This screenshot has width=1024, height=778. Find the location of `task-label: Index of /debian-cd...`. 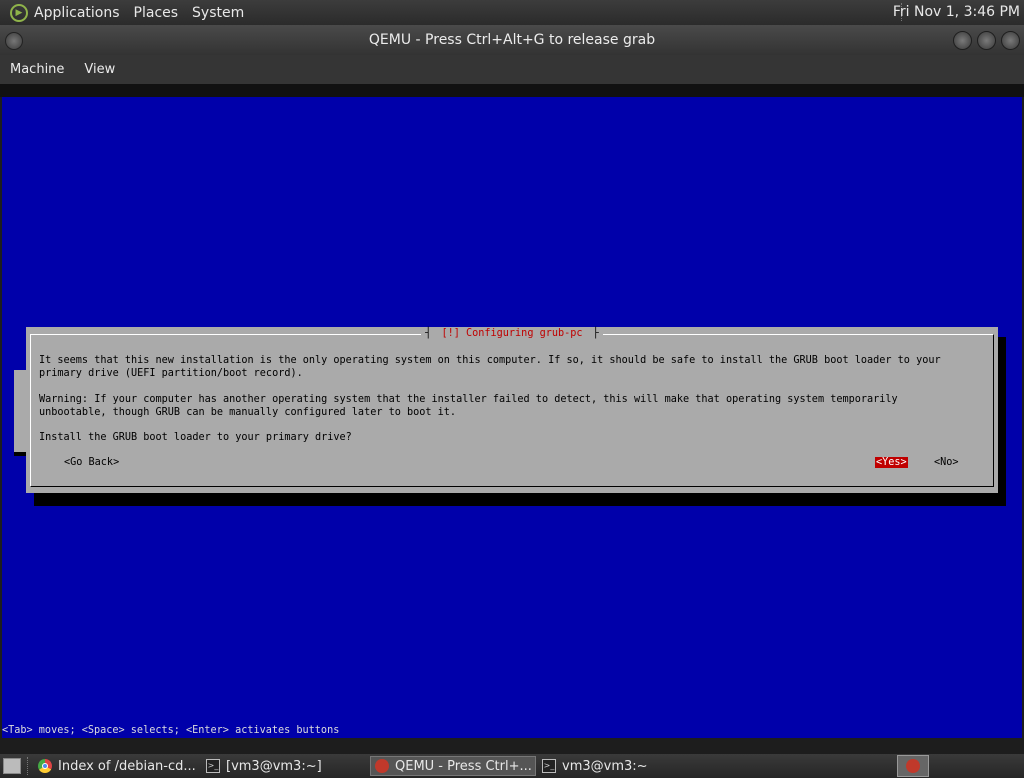

task-label: Index of /debian-cd... is located at coordinates (127, 766).